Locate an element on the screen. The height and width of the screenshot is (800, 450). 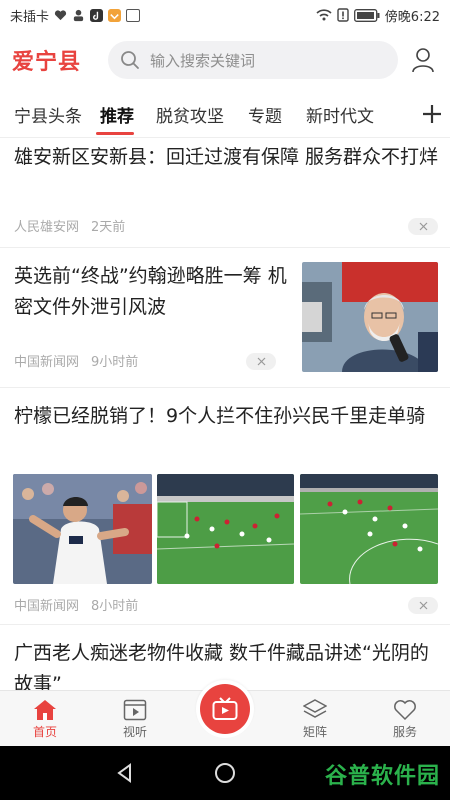
tab-new-era: 新时代文 is located at coordinates (328, 115).